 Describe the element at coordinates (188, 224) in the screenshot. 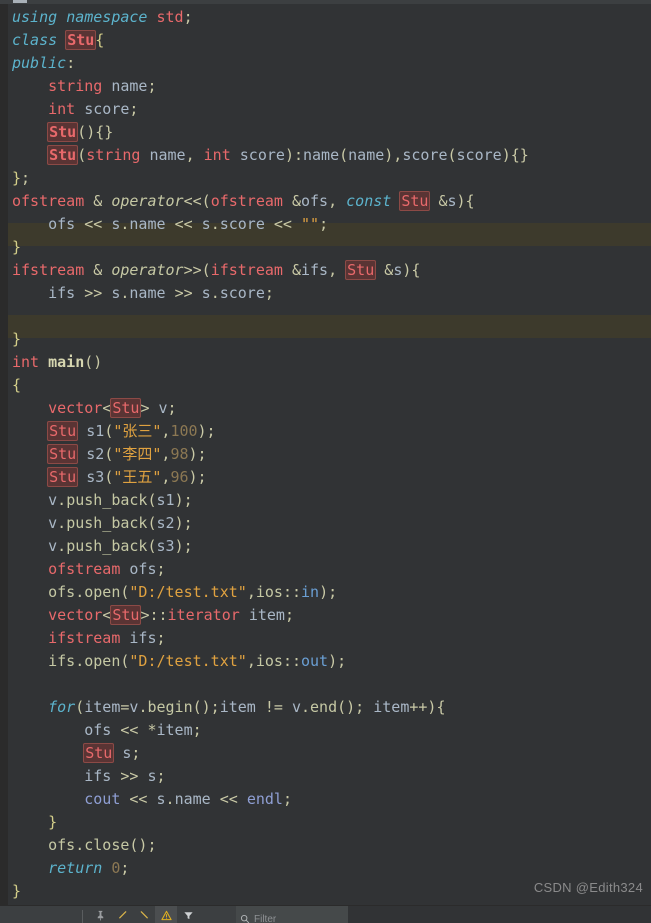

I see `code-line: ofs << s.name << s.score << "";` at that location.